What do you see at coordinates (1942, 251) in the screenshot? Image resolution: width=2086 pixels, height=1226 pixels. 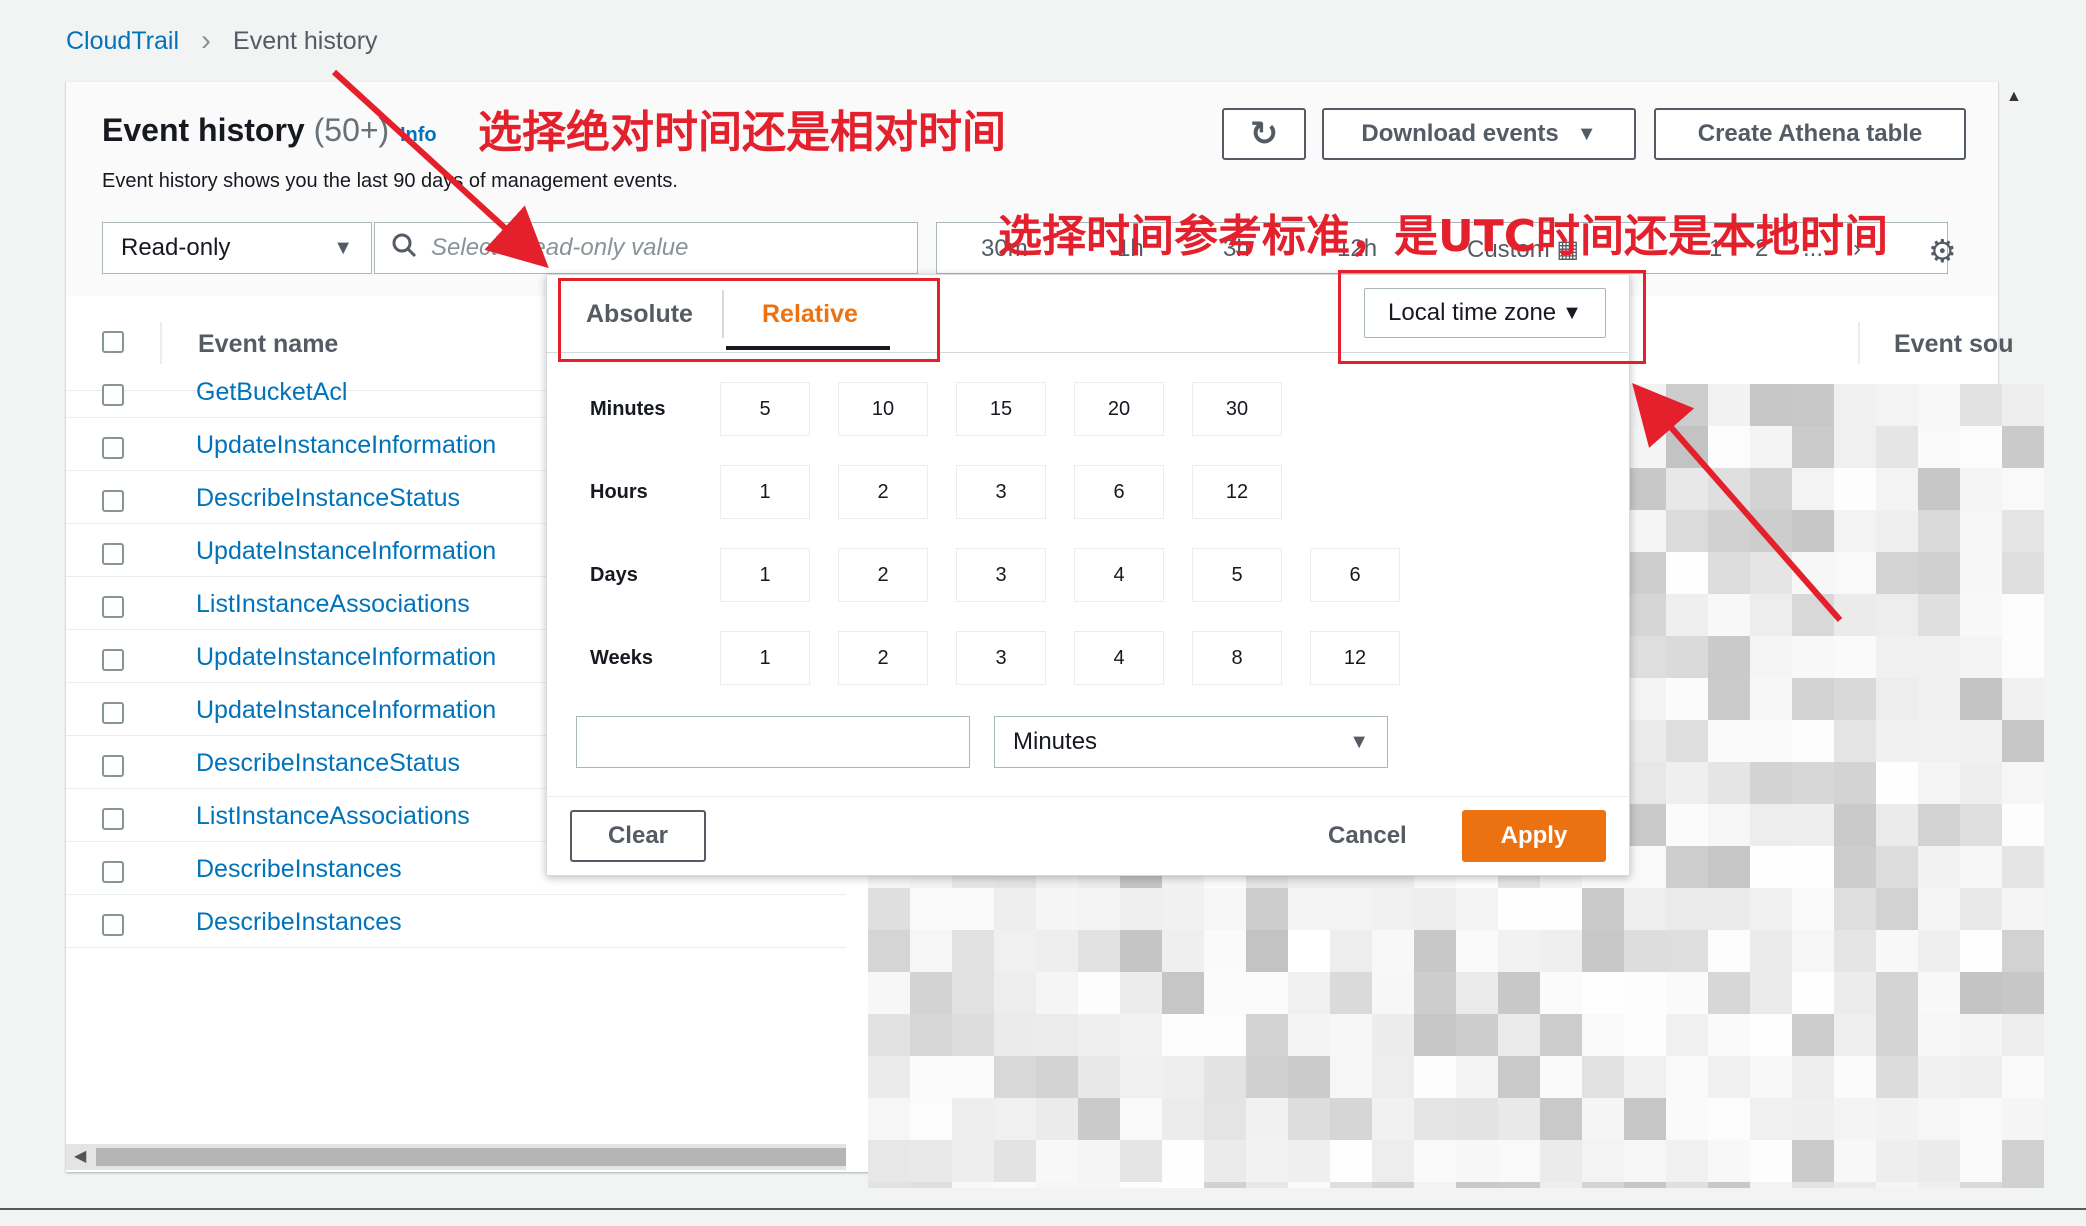 I see `gear-icon: ⚙` at bounding box center [1942, 251].